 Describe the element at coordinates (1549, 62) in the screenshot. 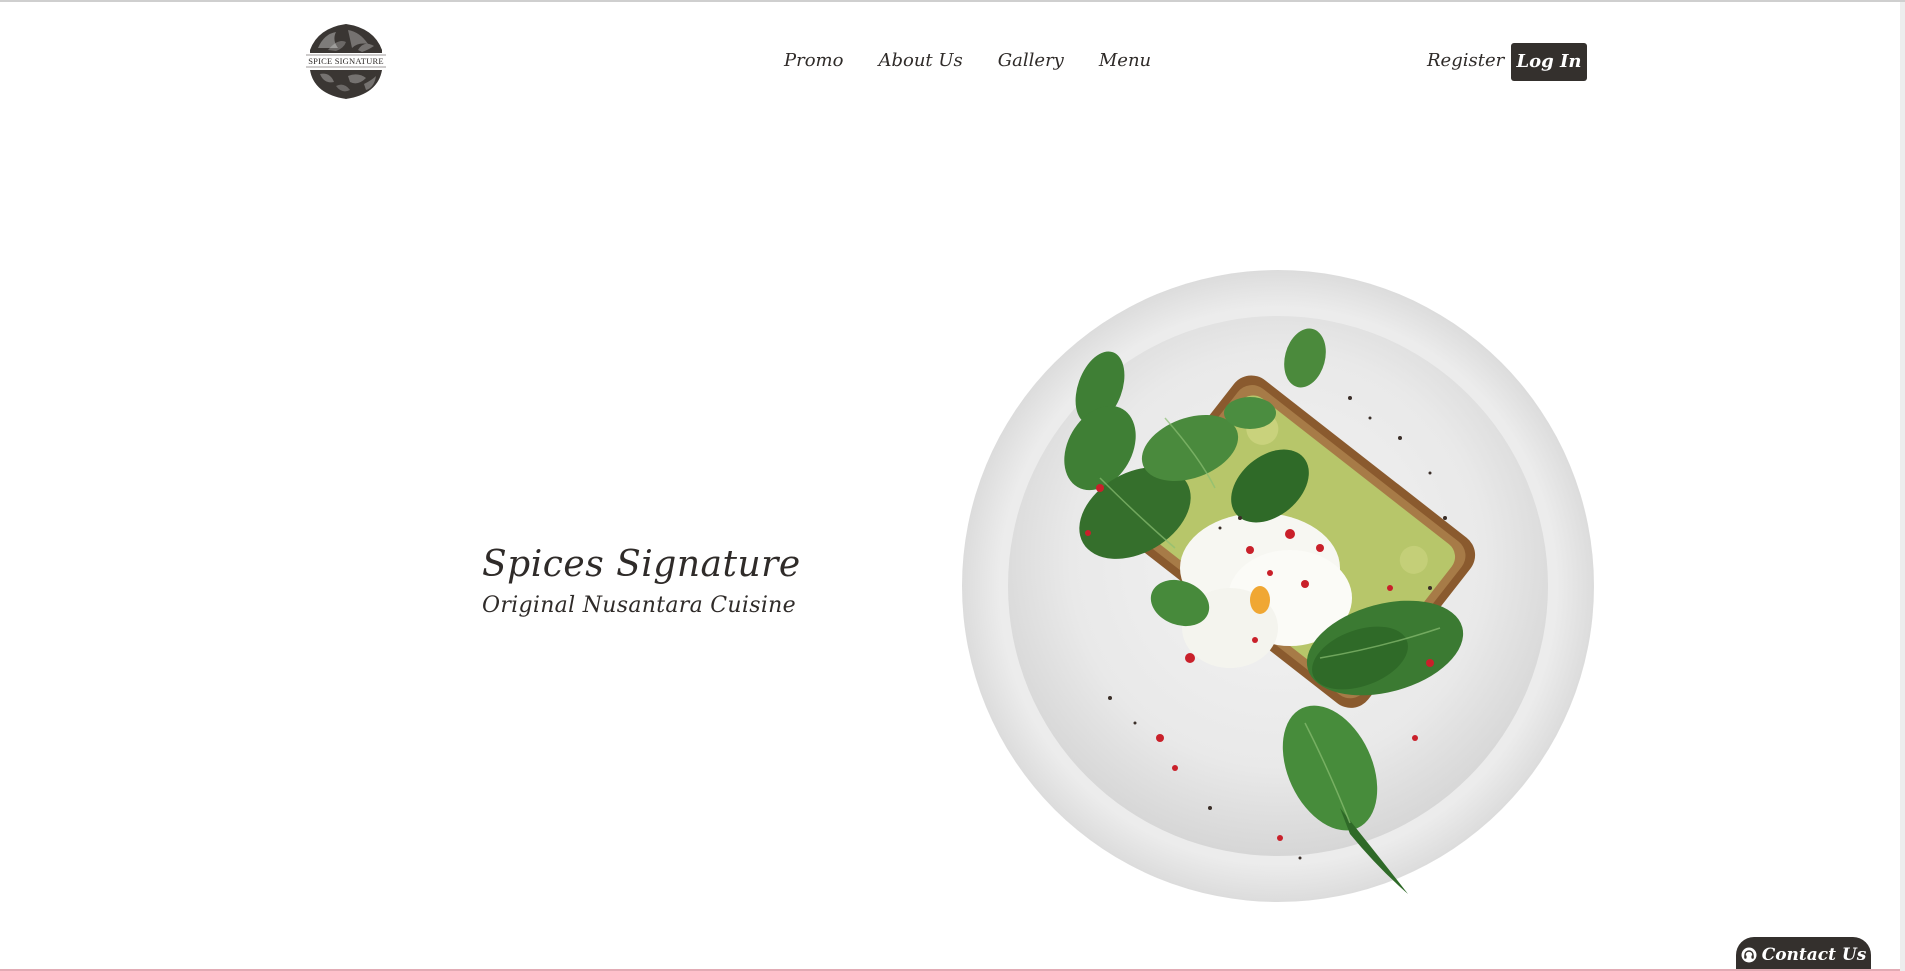

I see `login-button: Log In` at that location.